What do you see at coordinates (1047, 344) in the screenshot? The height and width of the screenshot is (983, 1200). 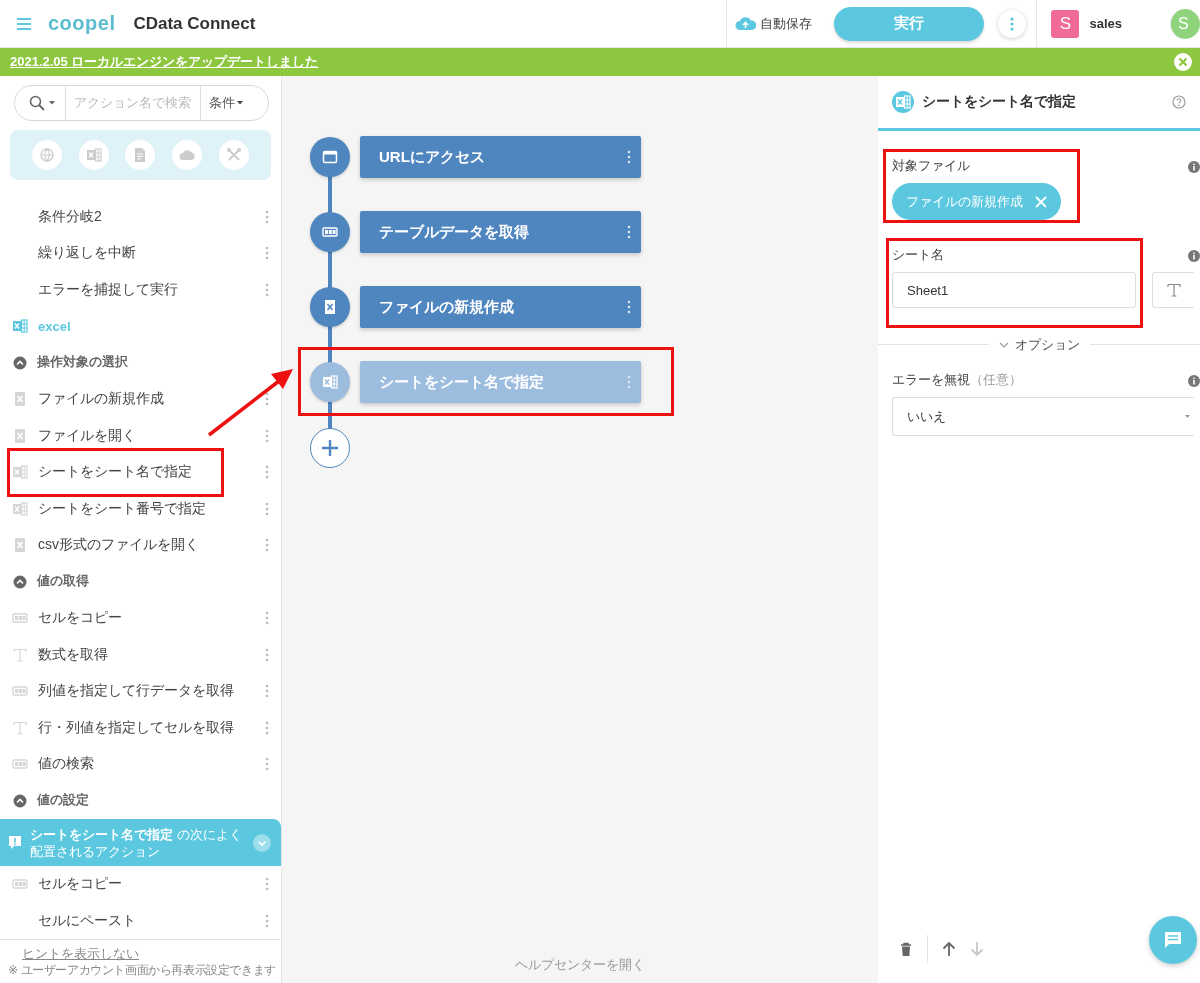 I see `options-label: オプション` at bounding box center [1047, 344].